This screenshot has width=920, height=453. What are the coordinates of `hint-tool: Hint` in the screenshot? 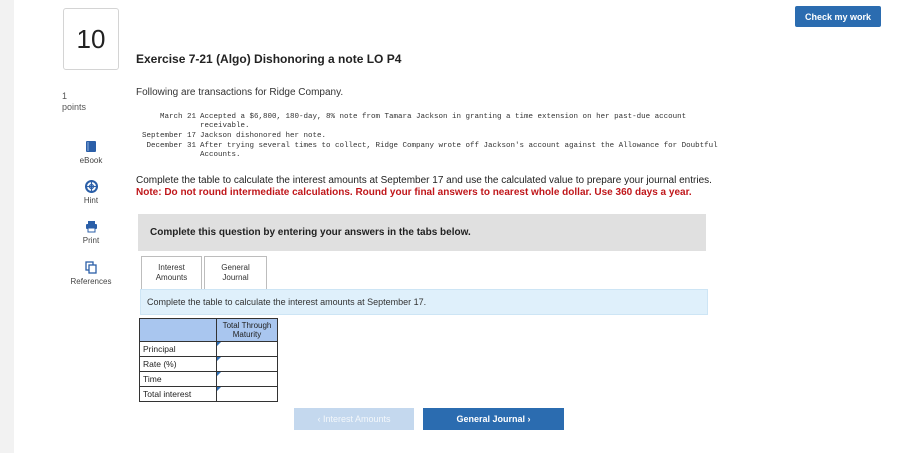 It's located at (91, 192).